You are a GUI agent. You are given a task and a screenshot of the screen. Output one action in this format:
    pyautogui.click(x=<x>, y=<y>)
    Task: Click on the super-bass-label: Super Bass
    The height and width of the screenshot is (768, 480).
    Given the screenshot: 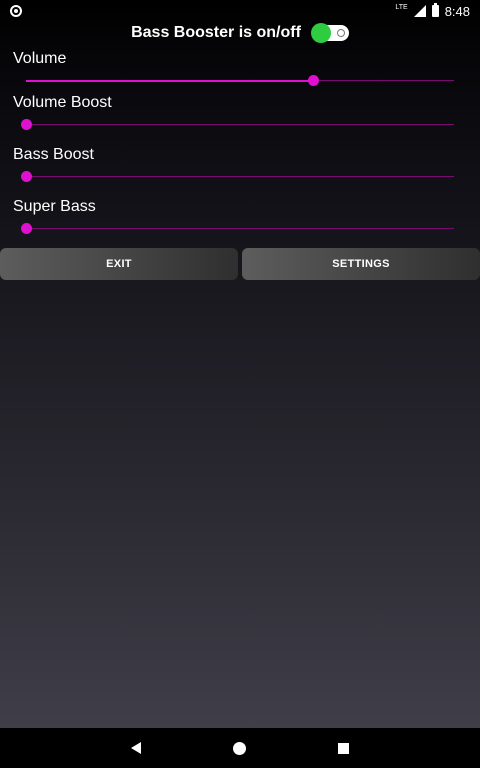 What is the action you would take?
    pyautogui.click(x=54, y=206)
    